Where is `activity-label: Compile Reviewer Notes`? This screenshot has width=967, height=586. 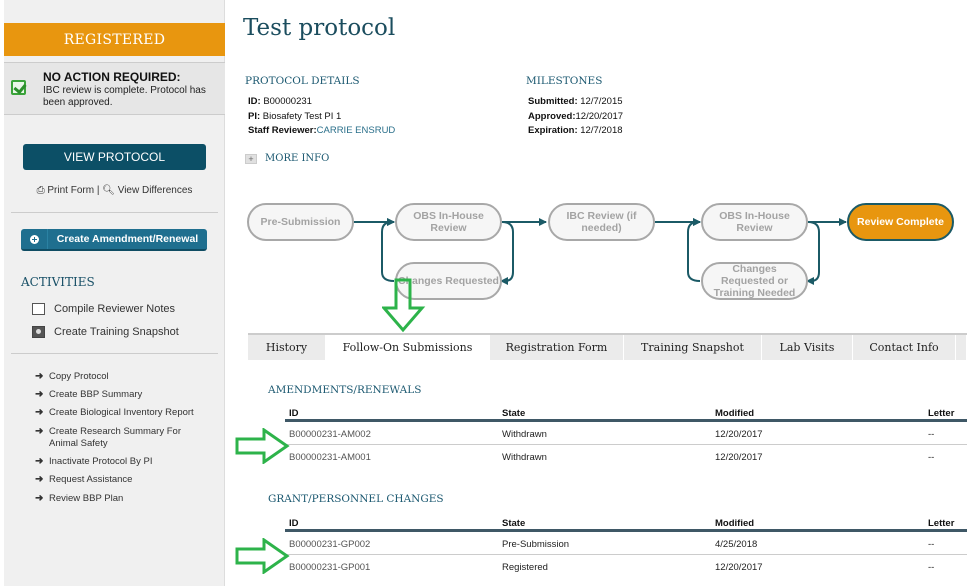 activity-label: Compile Reviewer Notes is located at coordinates (115, 309).